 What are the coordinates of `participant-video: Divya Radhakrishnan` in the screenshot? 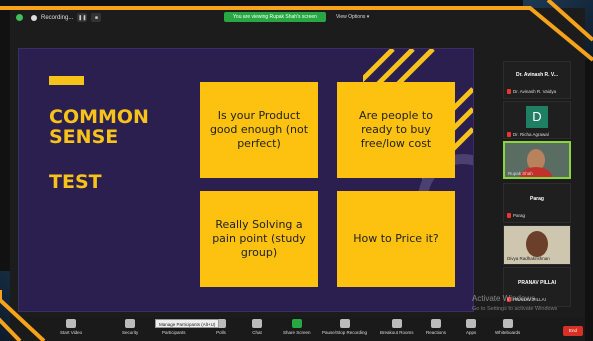 It's located at (537, 245).